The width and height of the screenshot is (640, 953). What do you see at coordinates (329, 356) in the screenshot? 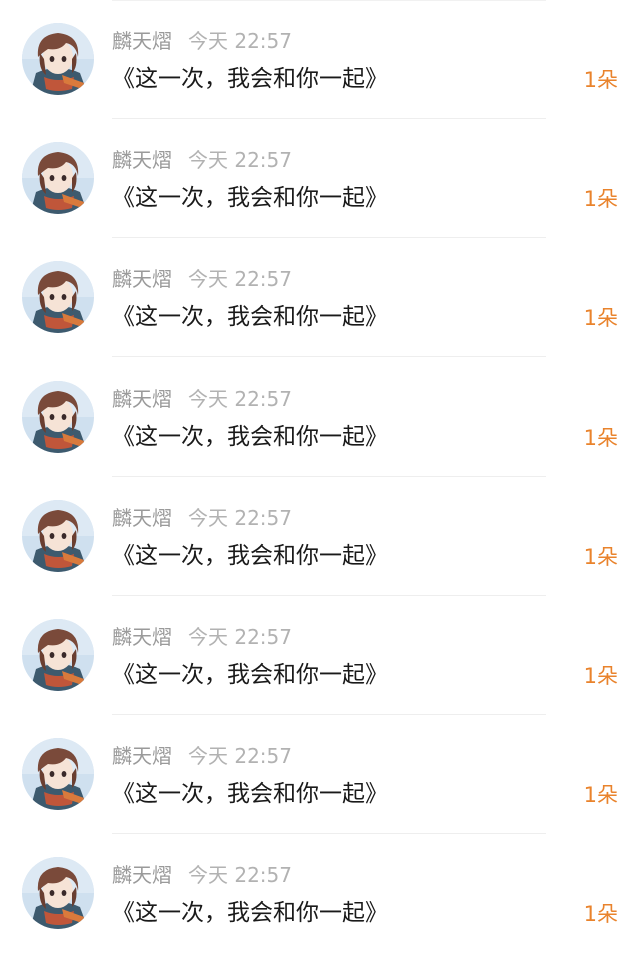
I see `divider` at bounding box center [329, 356].